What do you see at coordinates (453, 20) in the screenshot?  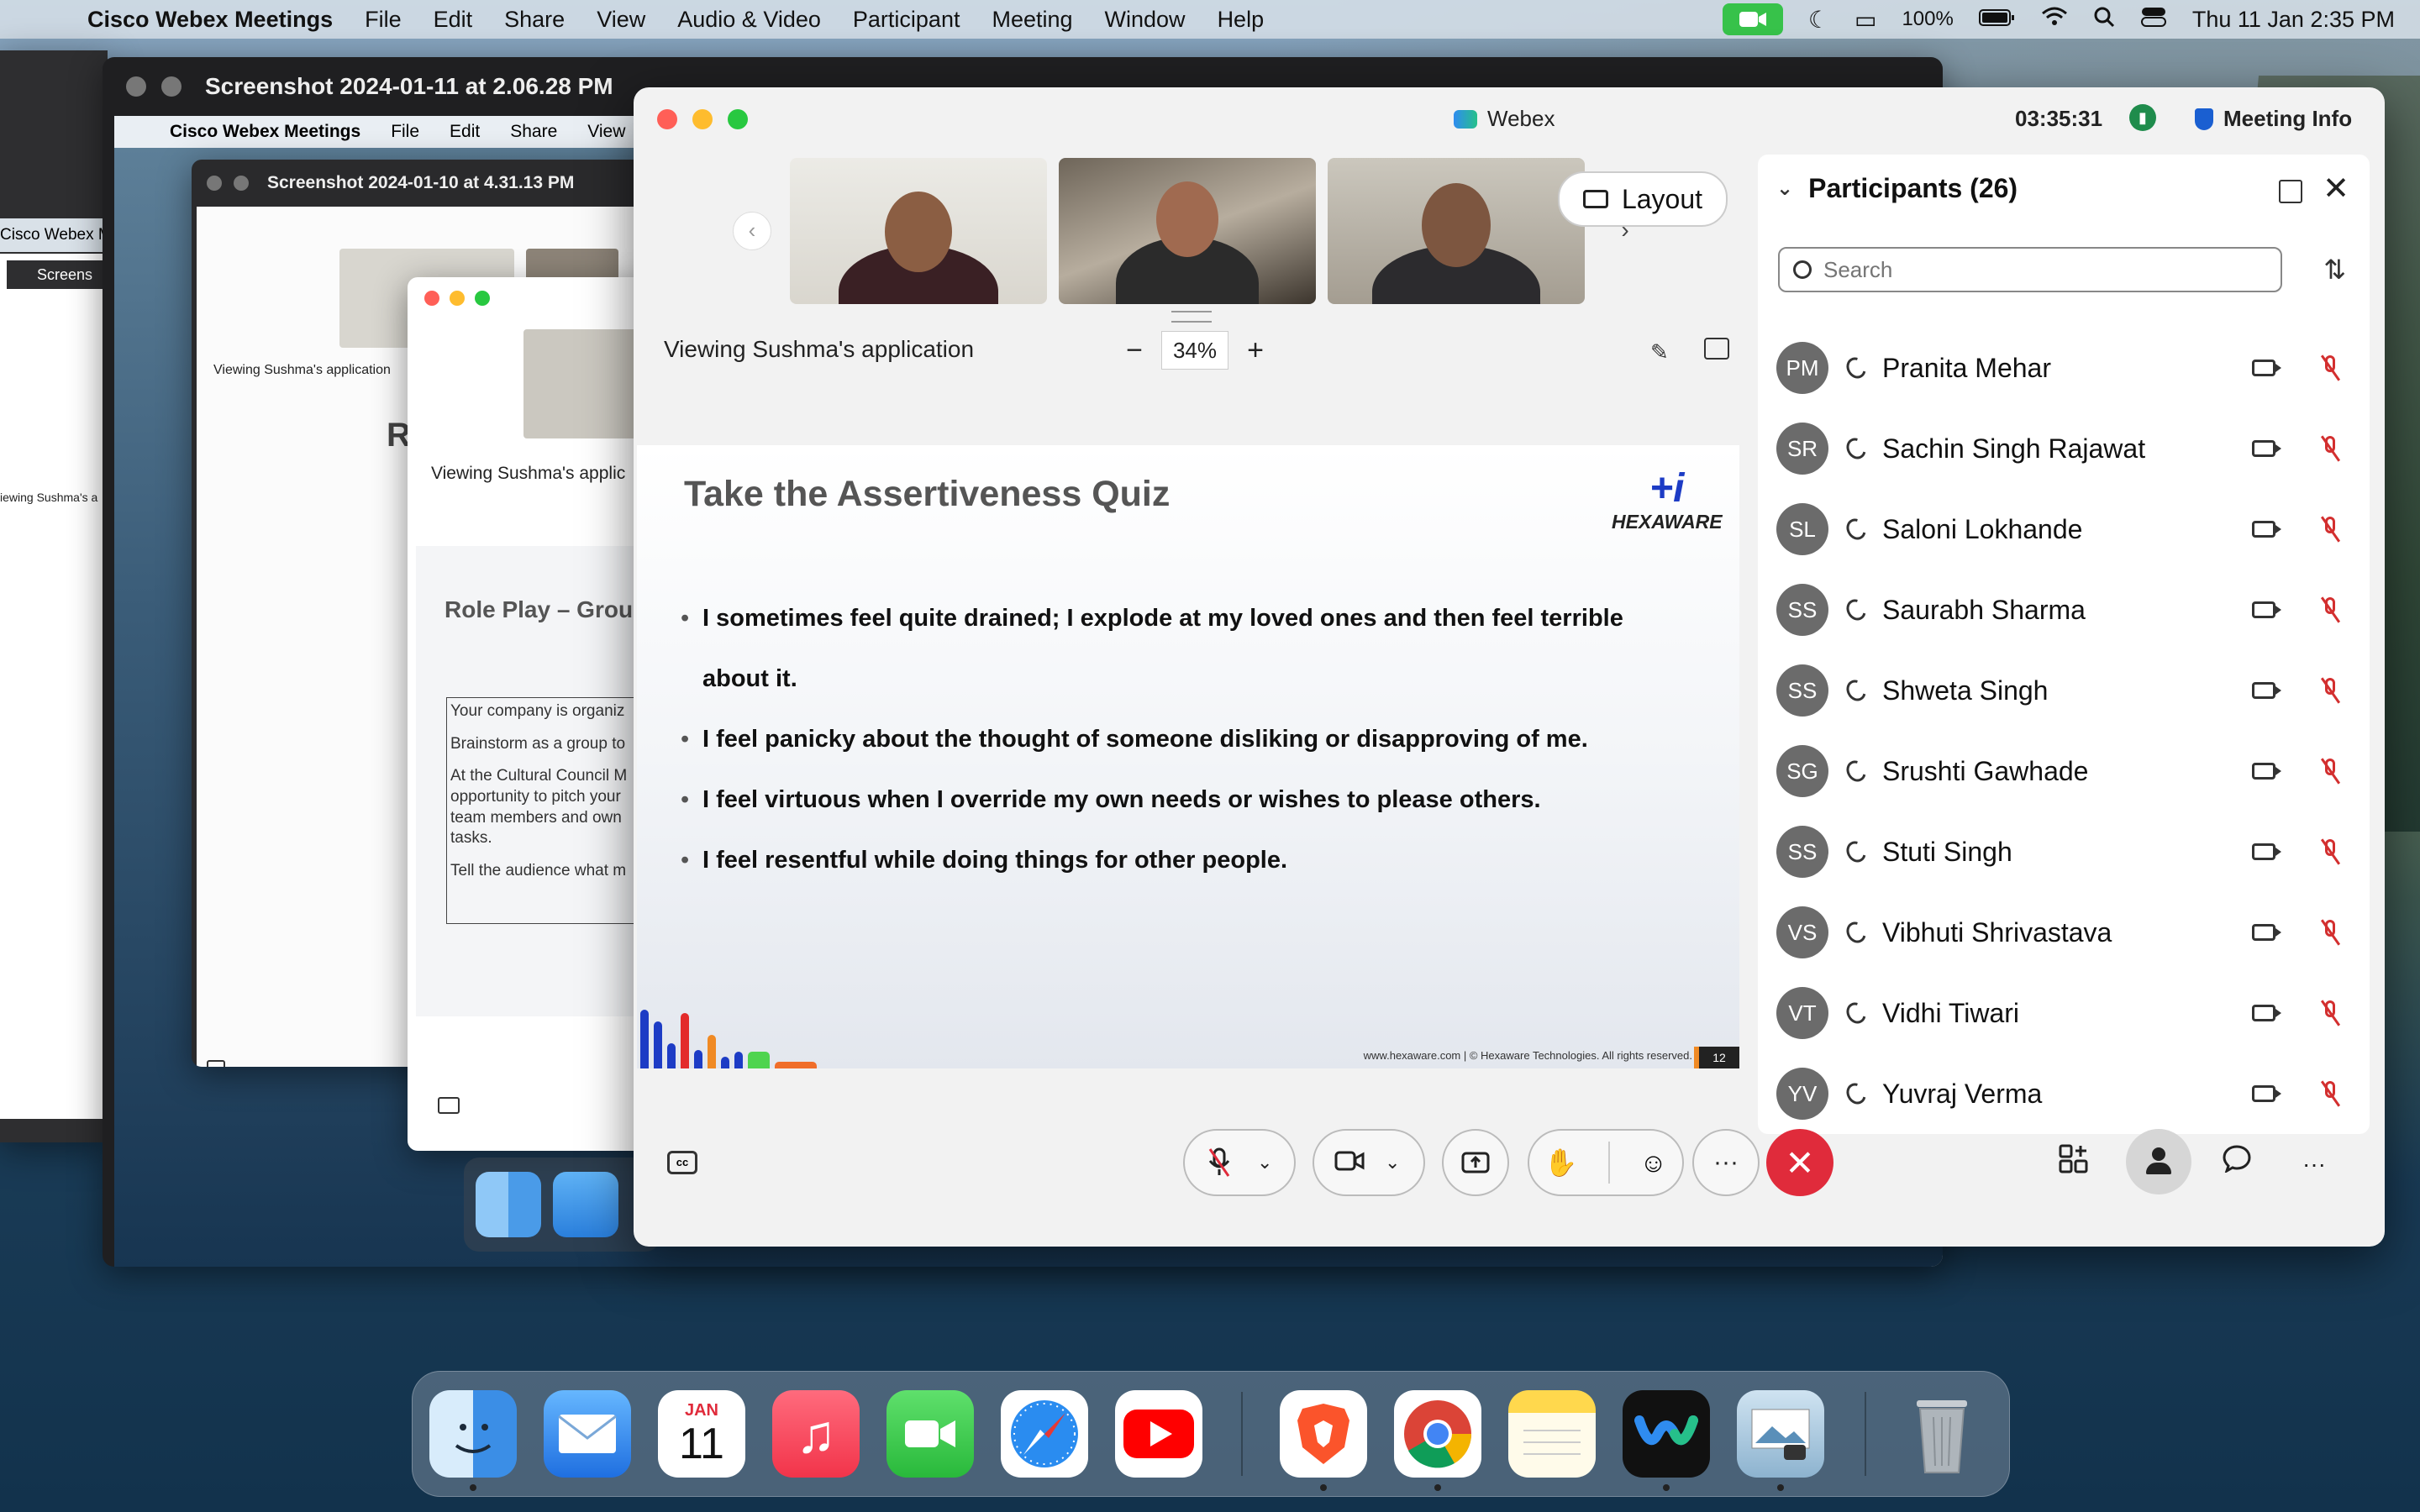 I see `menu-edit: Edit` at bounding box center [453, 20].